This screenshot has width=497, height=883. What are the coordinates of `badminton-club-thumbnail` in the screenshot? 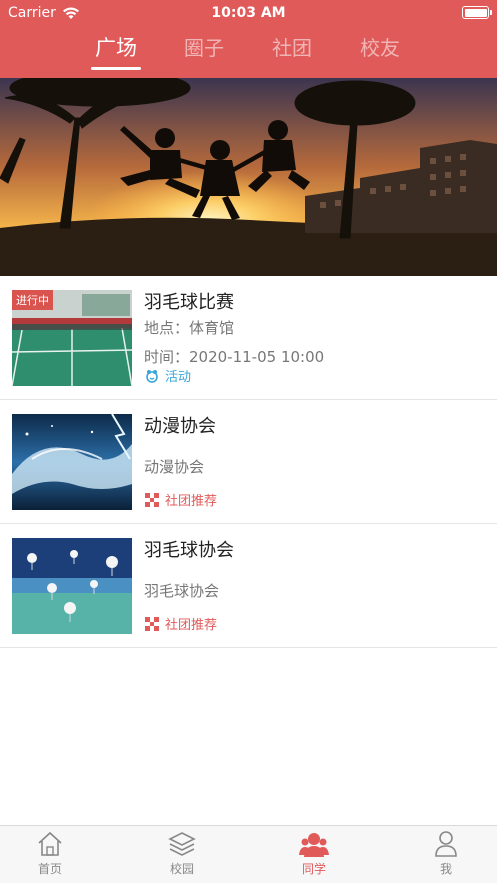 It's located at (72, 586).